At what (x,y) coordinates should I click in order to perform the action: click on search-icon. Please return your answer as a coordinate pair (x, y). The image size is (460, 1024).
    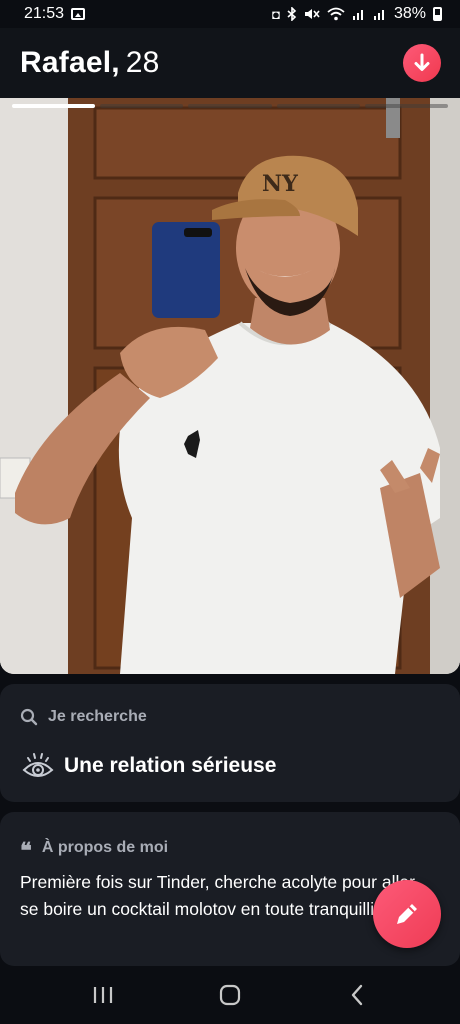
    Looking at the image, I should click on (29, 717).